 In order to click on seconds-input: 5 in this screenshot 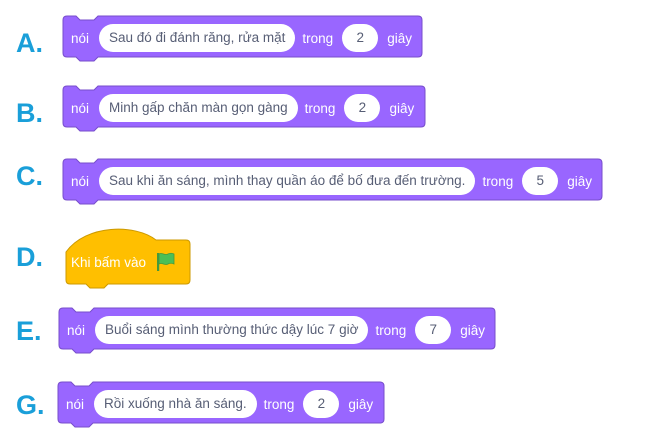, I will do `click(540, 181)`.